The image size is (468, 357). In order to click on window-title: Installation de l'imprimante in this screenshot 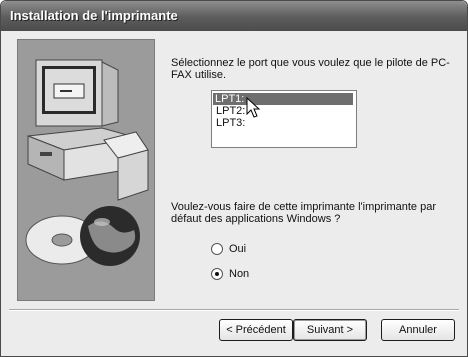, I will do `click(94, 15)`.